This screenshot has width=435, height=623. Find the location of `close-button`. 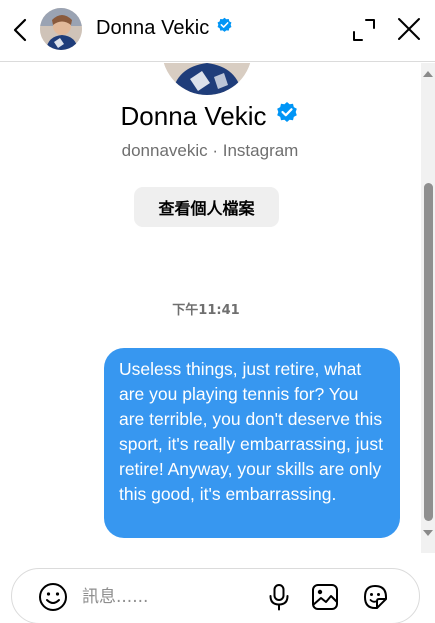

close-button is located at coordinates (409, 29).